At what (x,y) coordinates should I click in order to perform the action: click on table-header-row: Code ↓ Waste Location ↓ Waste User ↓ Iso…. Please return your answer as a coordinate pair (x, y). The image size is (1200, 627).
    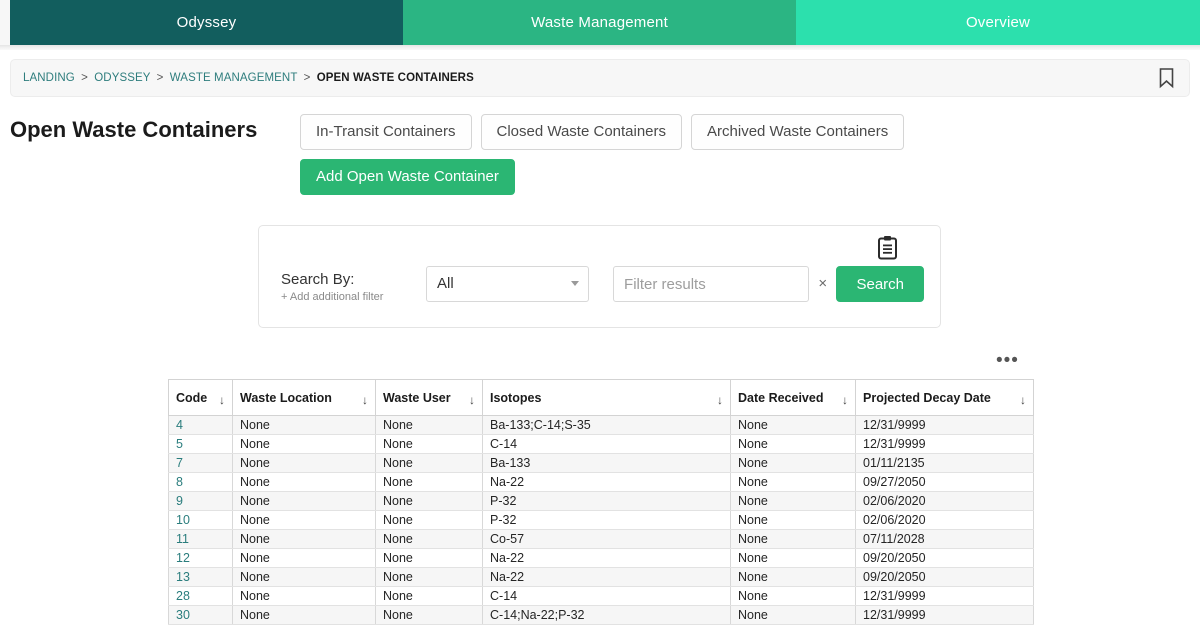
    Looking at the image, I should click on (601, 397).